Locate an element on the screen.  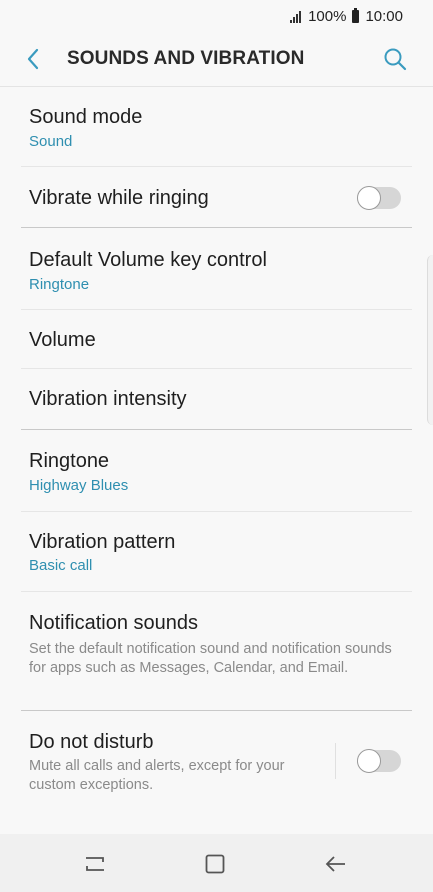
navigation-bar is located at coordinates (216, 863).